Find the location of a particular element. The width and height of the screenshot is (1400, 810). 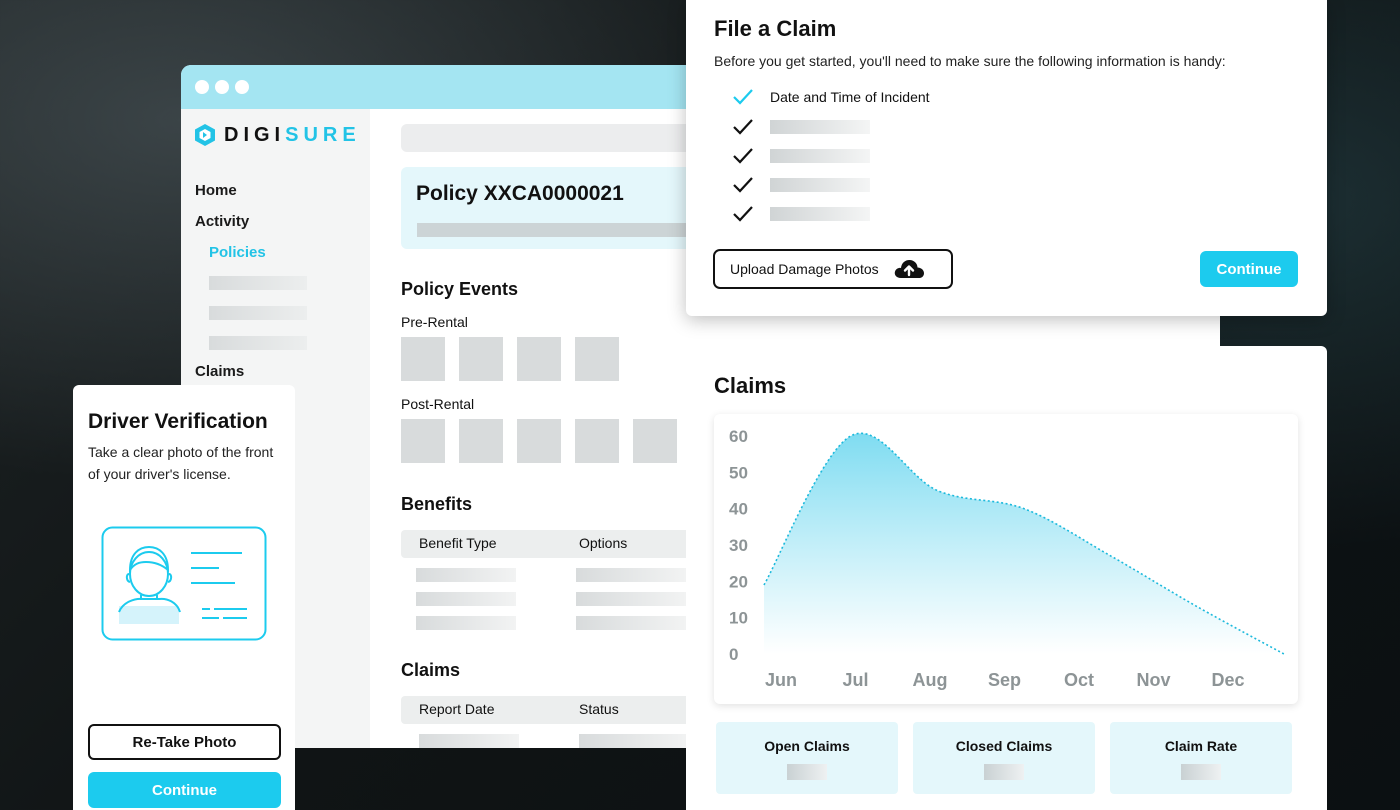

sidebar-item-claims: Claims is located at coordinates (219, 371).